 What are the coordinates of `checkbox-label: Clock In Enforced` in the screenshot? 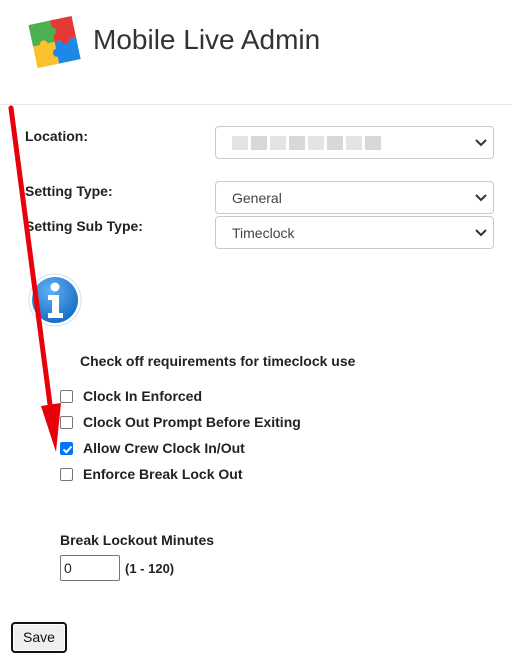 It's located at (143, 396).